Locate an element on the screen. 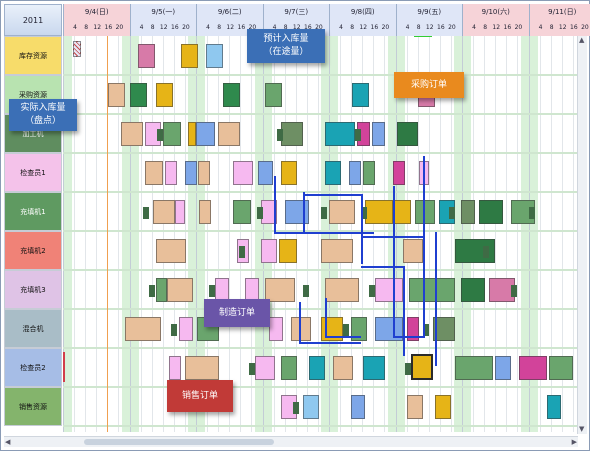 This screenshot has width=590, height=451. resource-label: 充填机2 is located at coordinates (33, 250).